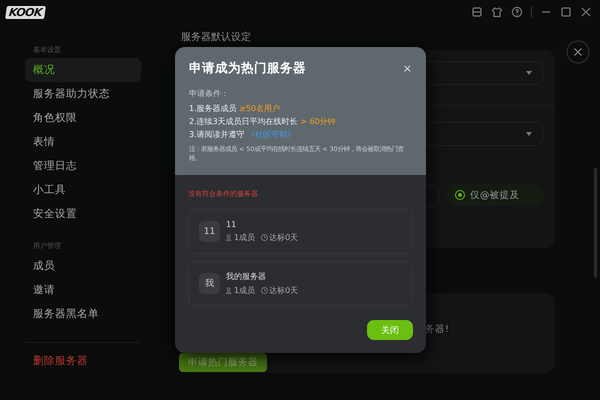  Describe the element at coordinates (209, 231) in the screenshot. I see `server-avatar: 11` at that location.